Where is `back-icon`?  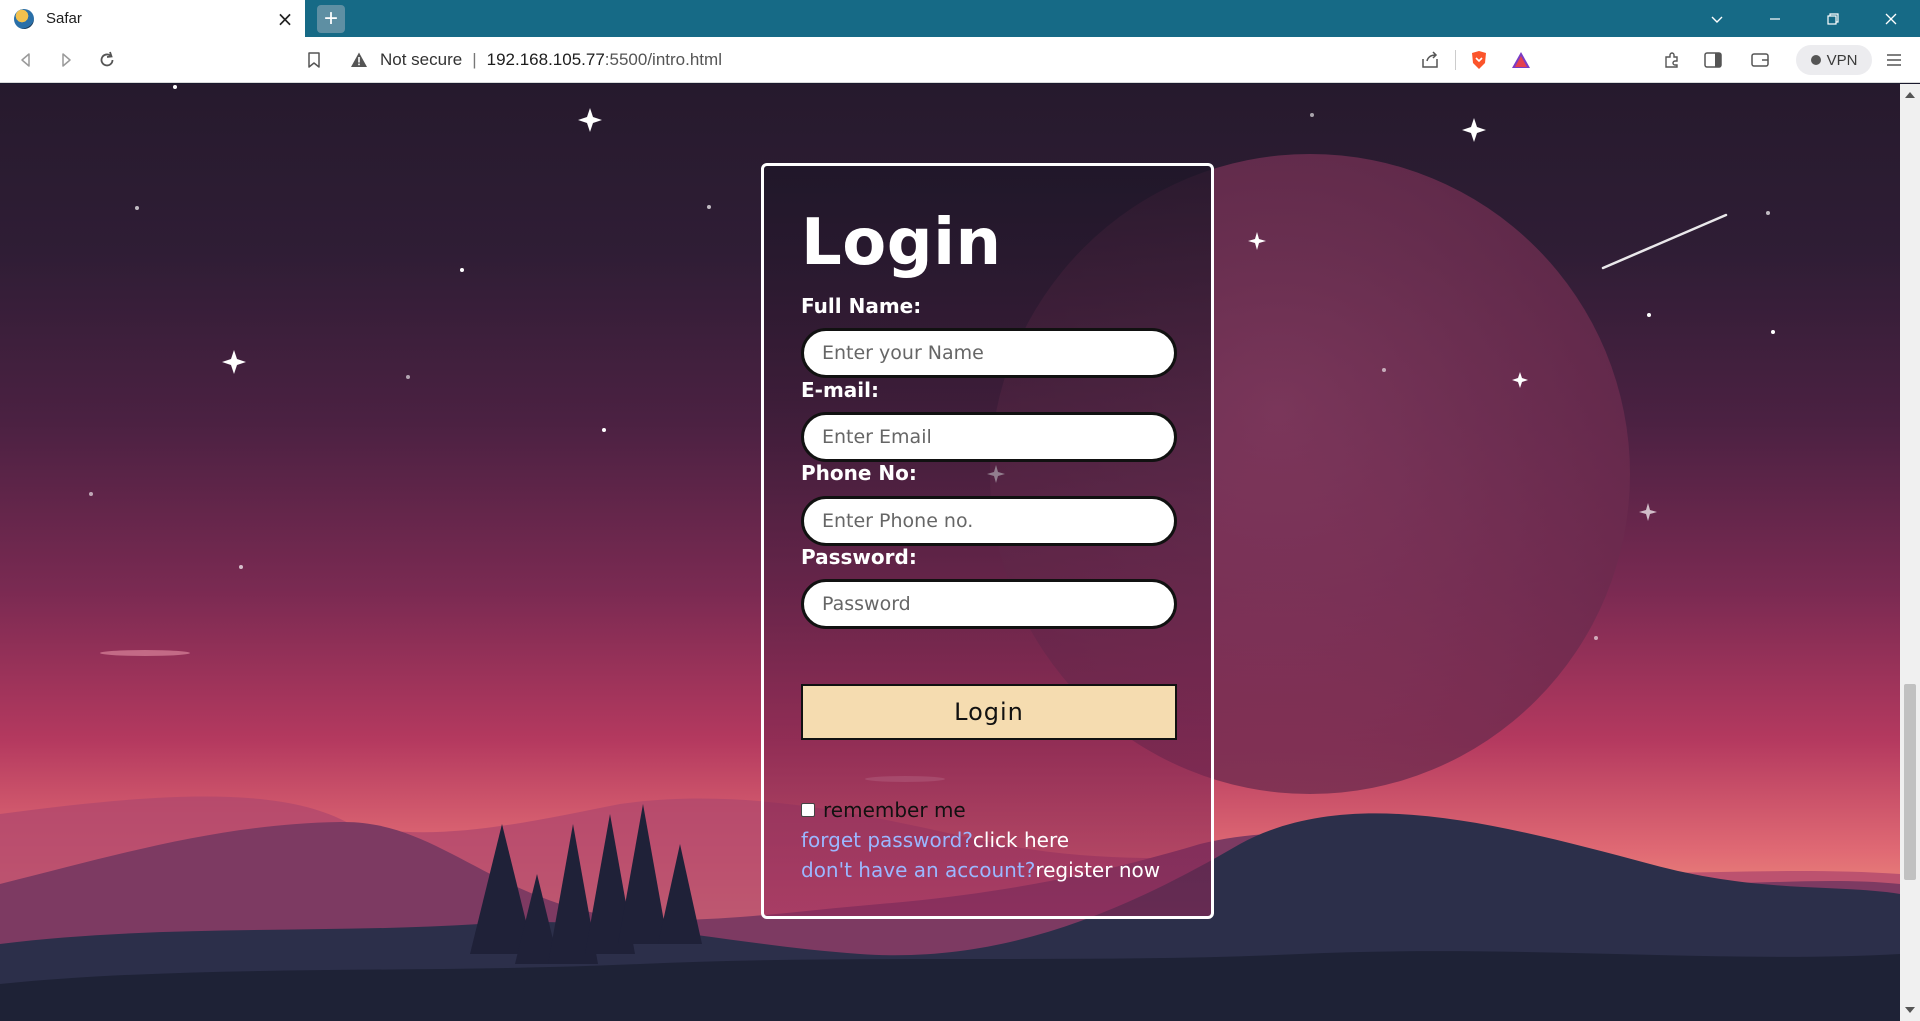 back-icon is located at coordinates (26, 60).